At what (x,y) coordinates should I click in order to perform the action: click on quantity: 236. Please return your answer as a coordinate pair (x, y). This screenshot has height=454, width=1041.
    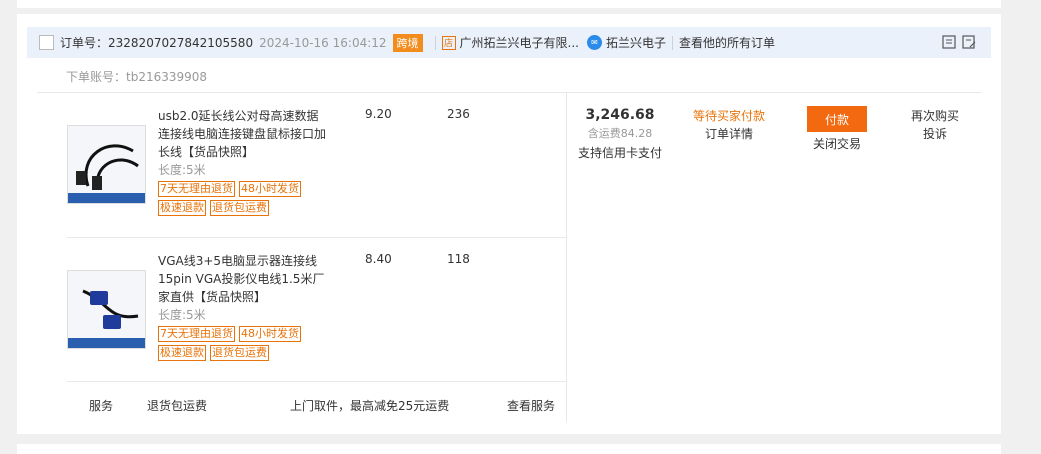
    Looking at the image, I should click on (458, 114).